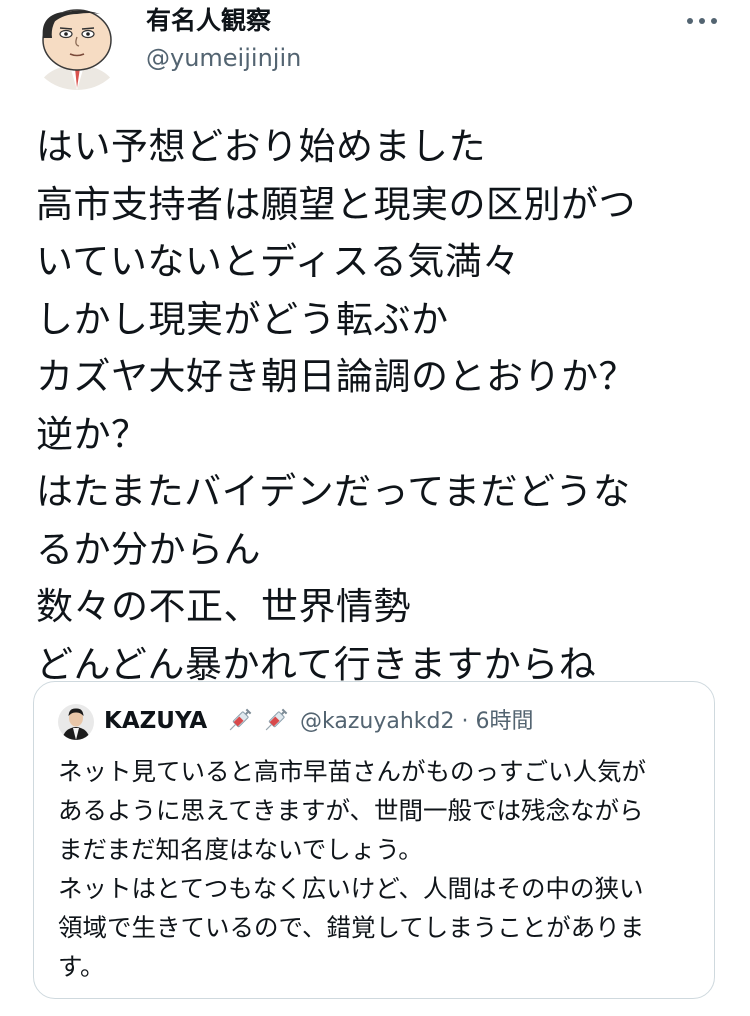 The image size is (750, 1016). What do you see at coordinates (351, 810) in the screenshot?
I see `quoted-text-line: あるように思えてきますが、世間一般では残念ながら` at bounding box center [351, 810].